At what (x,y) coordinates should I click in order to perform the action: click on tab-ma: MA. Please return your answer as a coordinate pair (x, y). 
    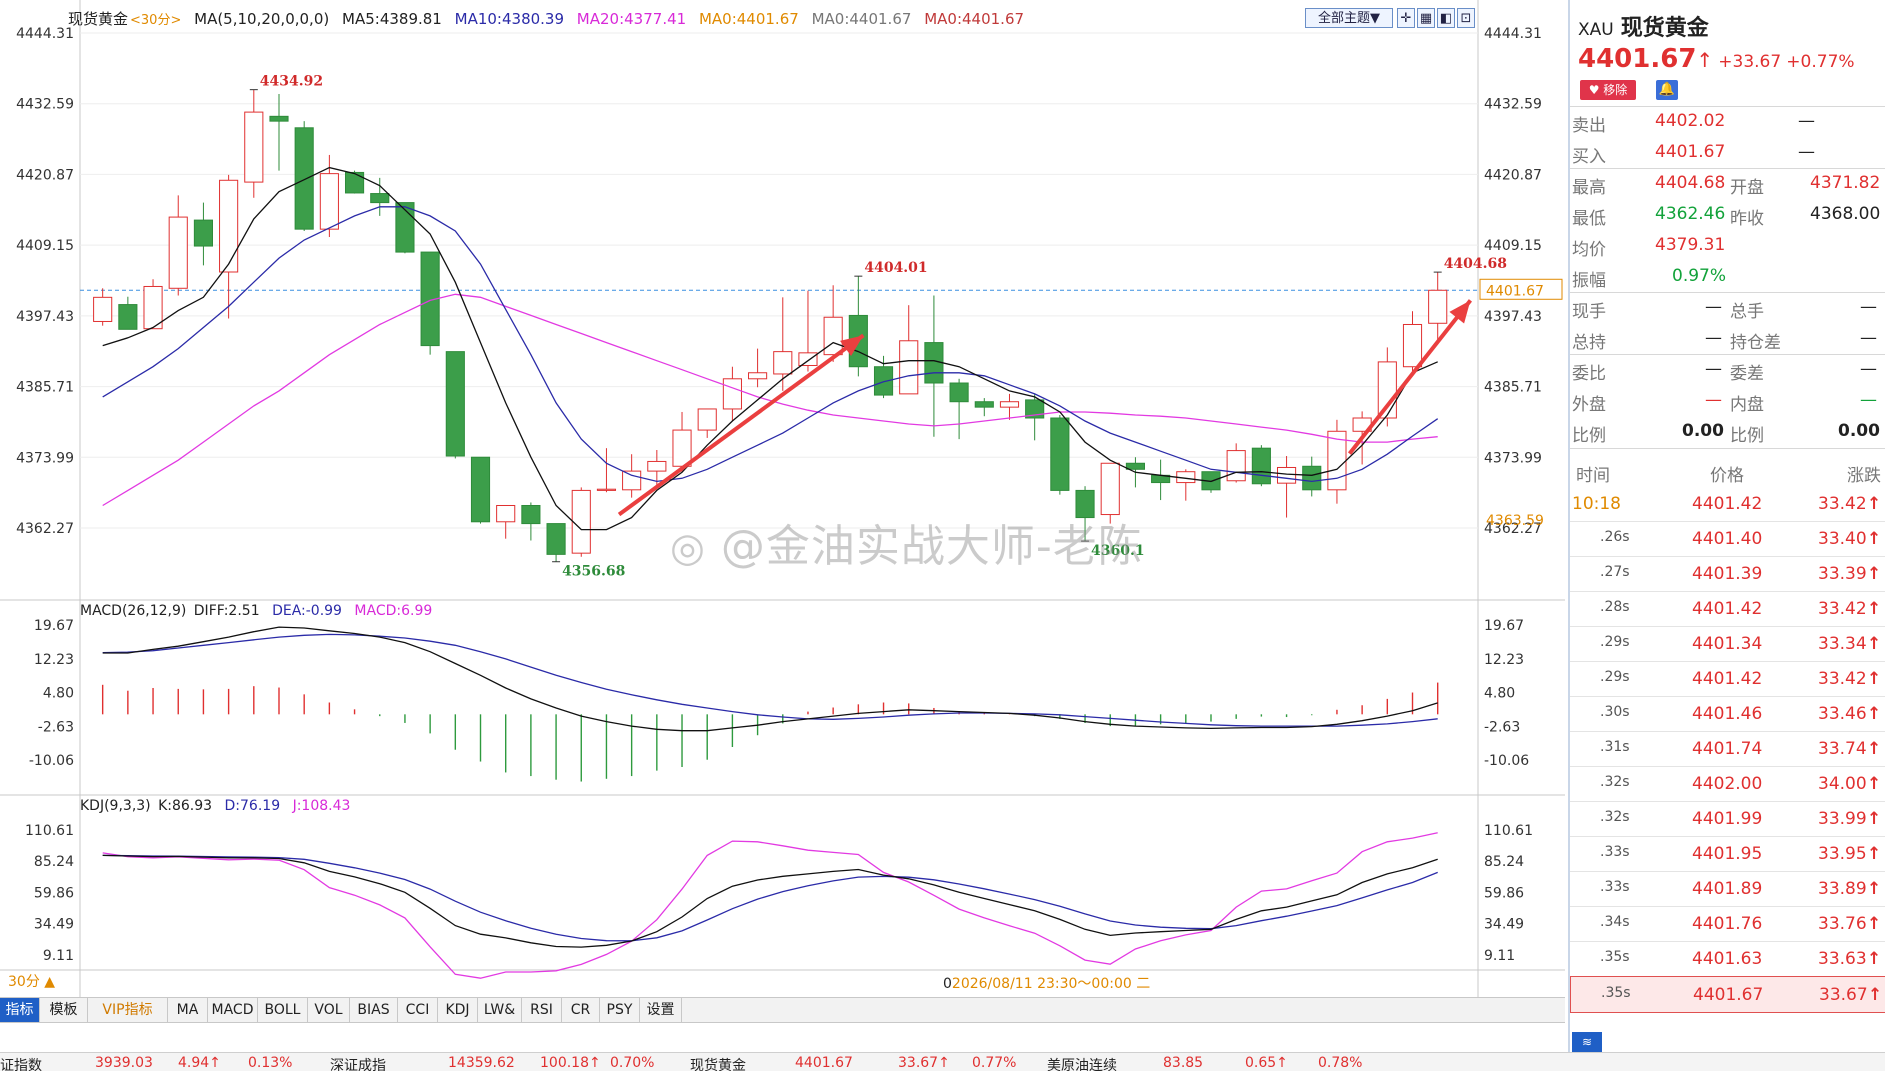
    Looking at the image, I should click on (188, 1010).